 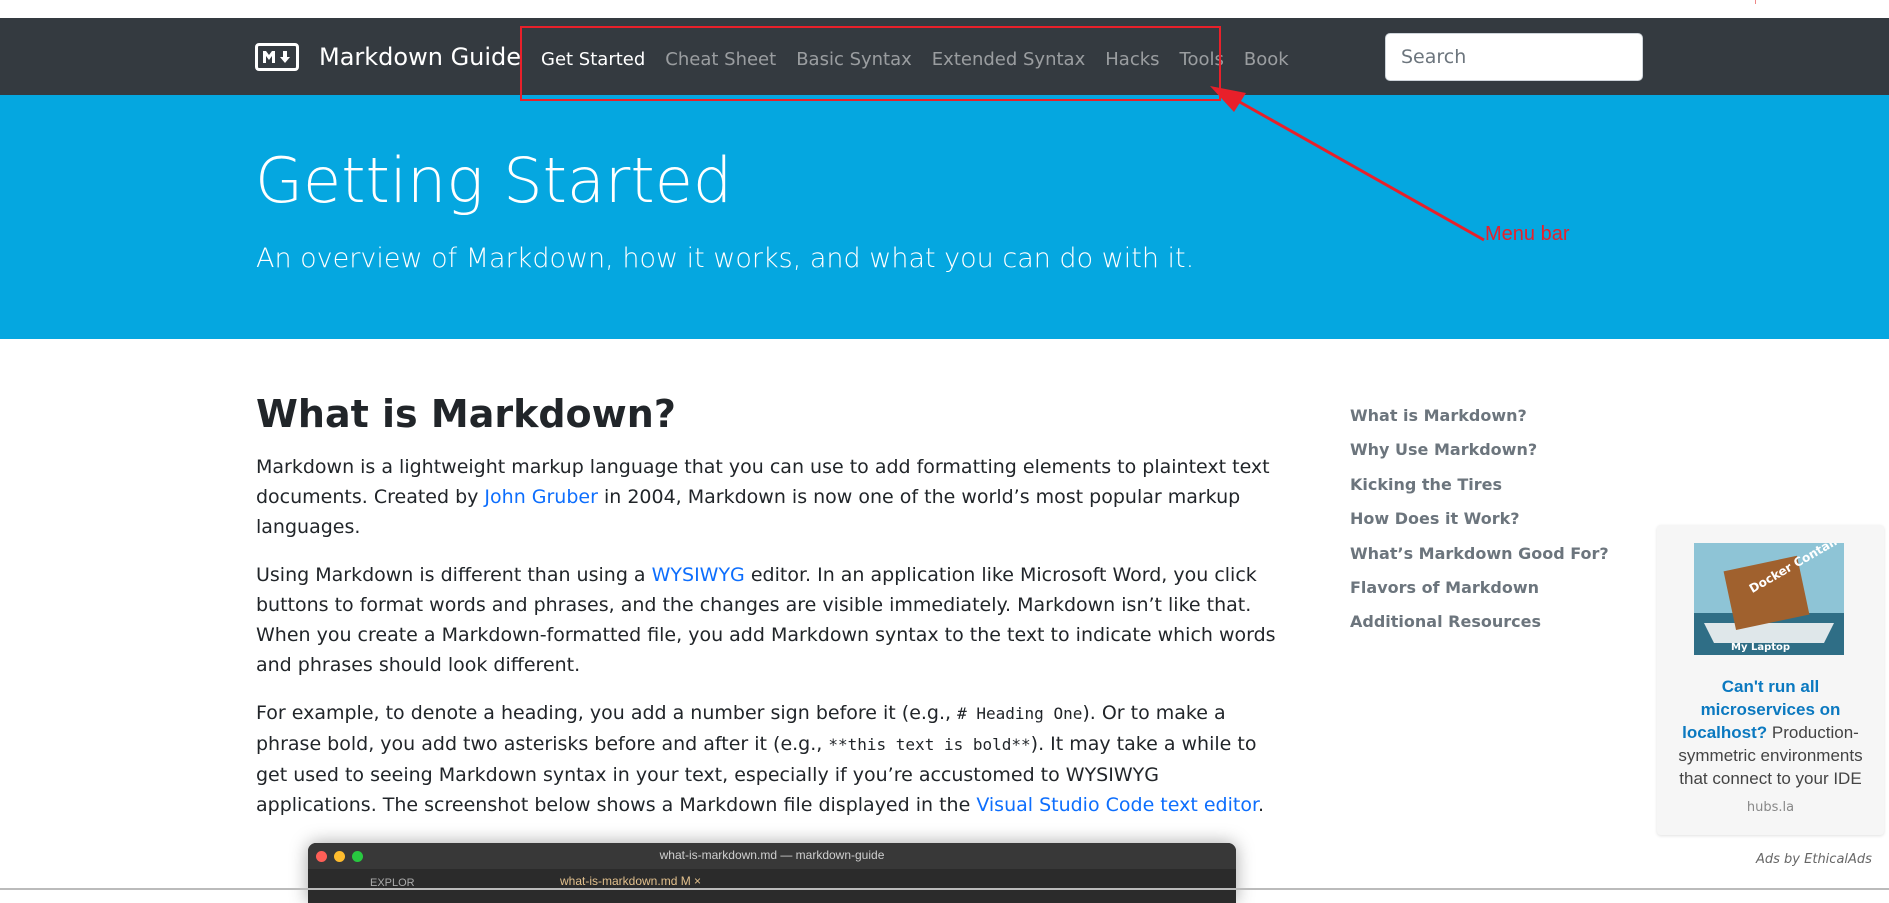 What do you see at coordinates (494, 180) in the screenshot?
I see `page-title: Getting Started` at bounding box center [494, 180].